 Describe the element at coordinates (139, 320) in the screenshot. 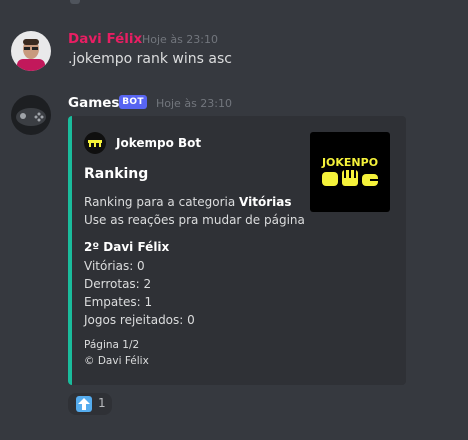

I see `field-line-rejected: Jogos rejeitados: 0` at that location.